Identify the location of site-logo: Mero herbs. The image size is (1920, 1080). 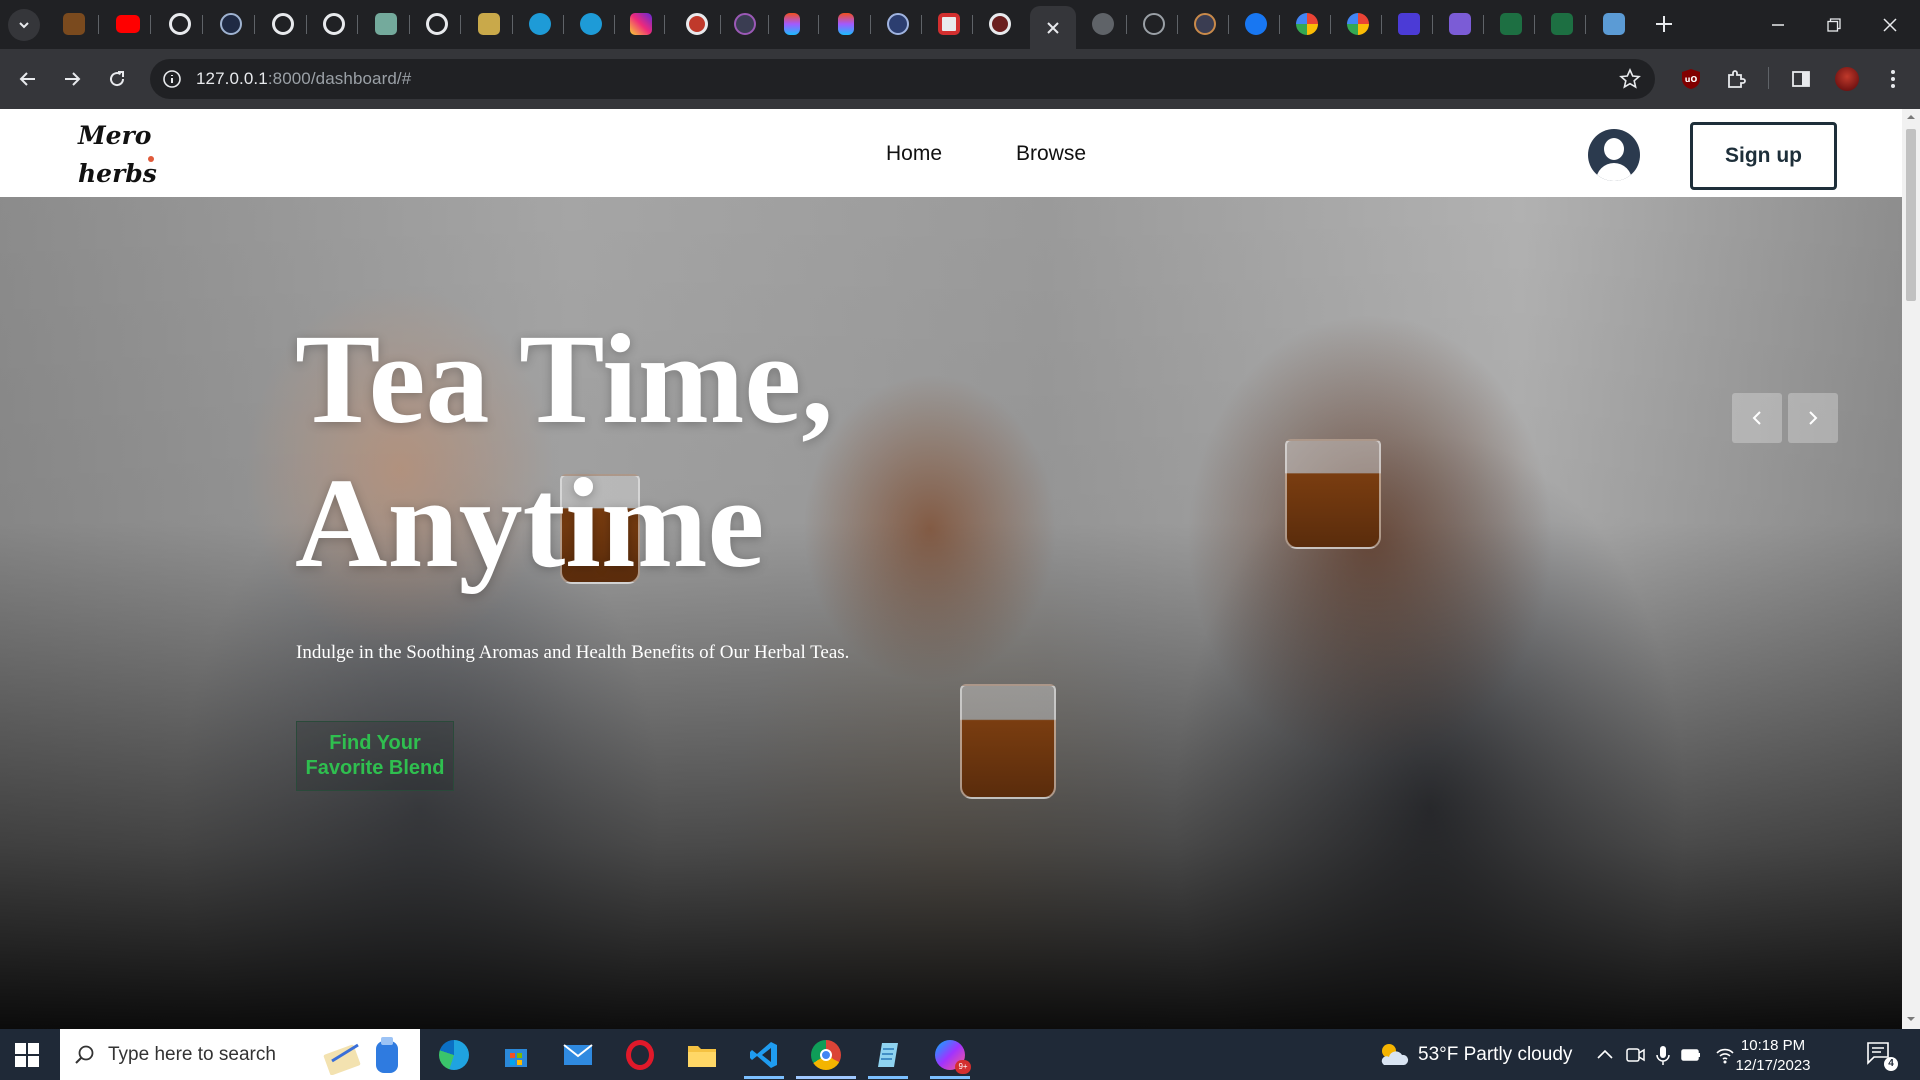
(123, 155).